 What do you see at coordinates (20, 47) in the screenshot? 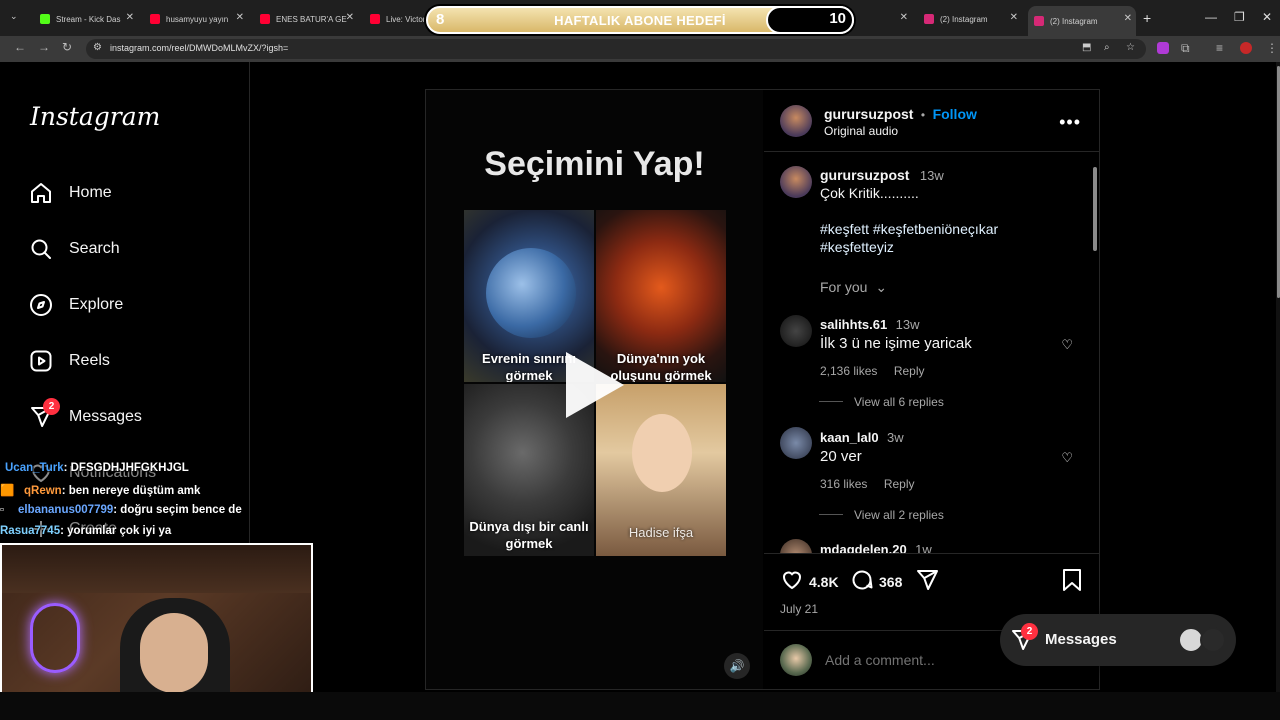
I see `back-icon: ←` at bounding box center [20, 47].